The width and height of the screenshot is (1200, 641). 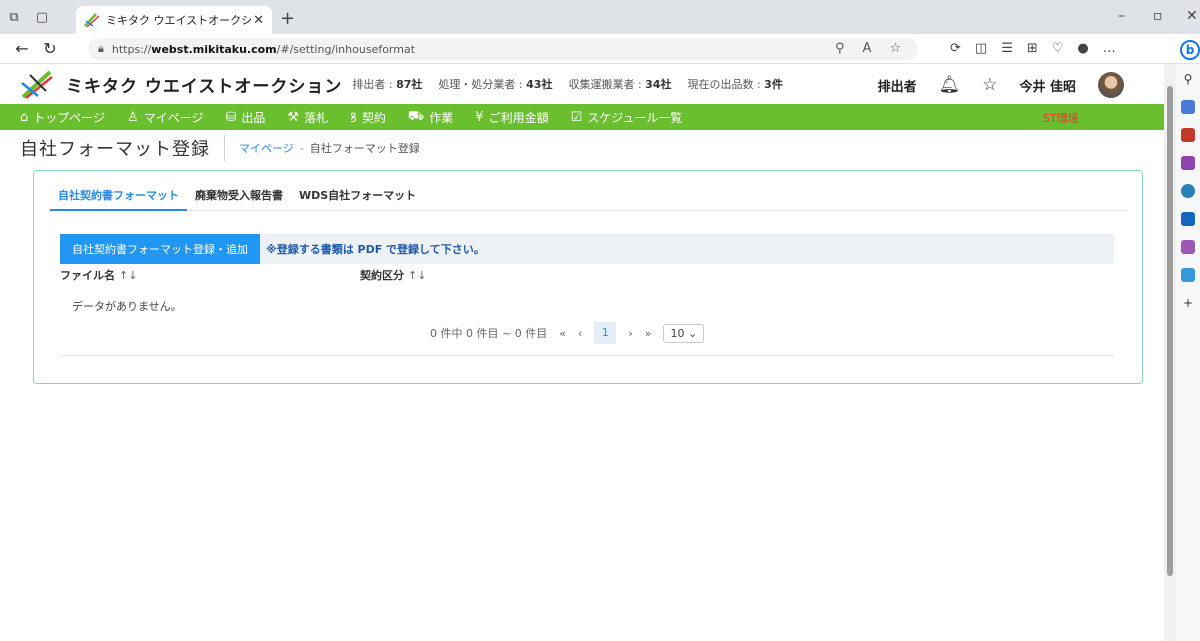 What do you see at coordinates (128, 275) in the screenshot?
I see `sort-icon: ↑↓` at bounding box center [128, 275].